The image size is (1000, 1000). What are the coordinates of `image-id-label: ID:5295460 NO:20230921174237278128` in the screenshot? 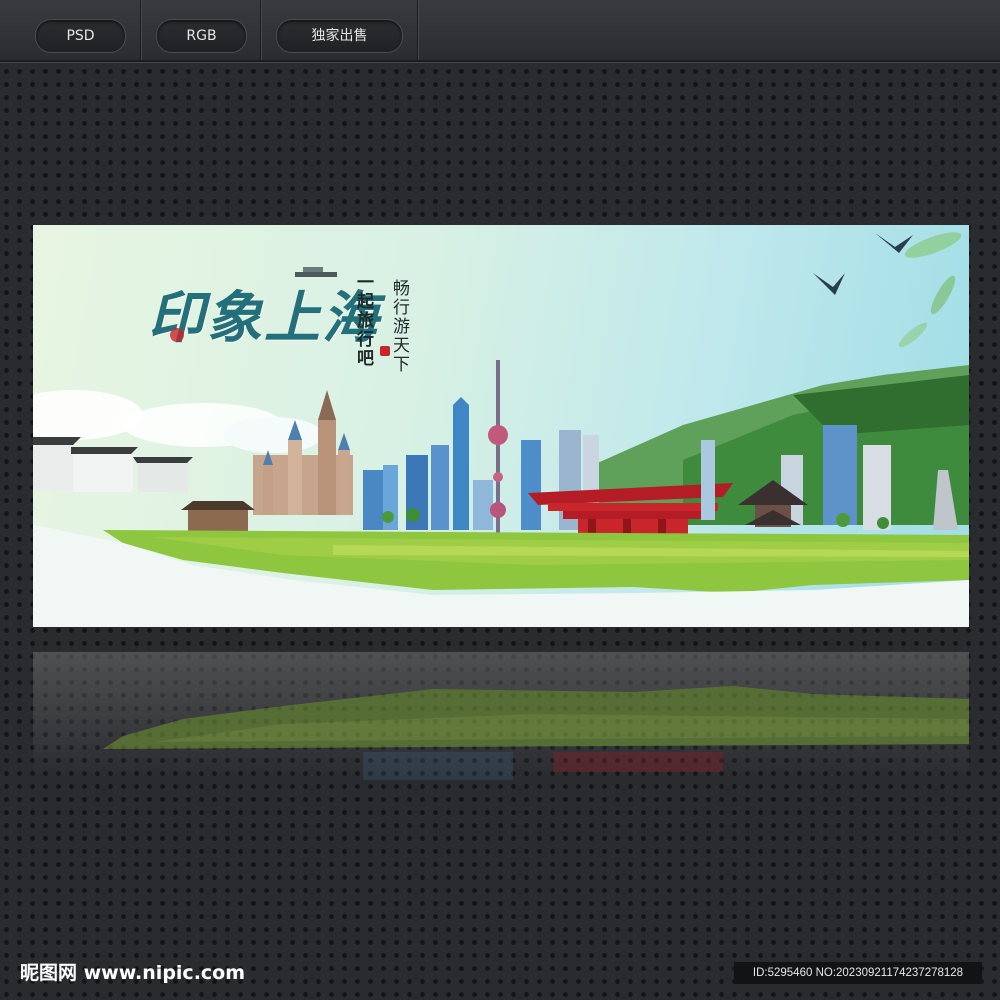 It's located at (858, 973).